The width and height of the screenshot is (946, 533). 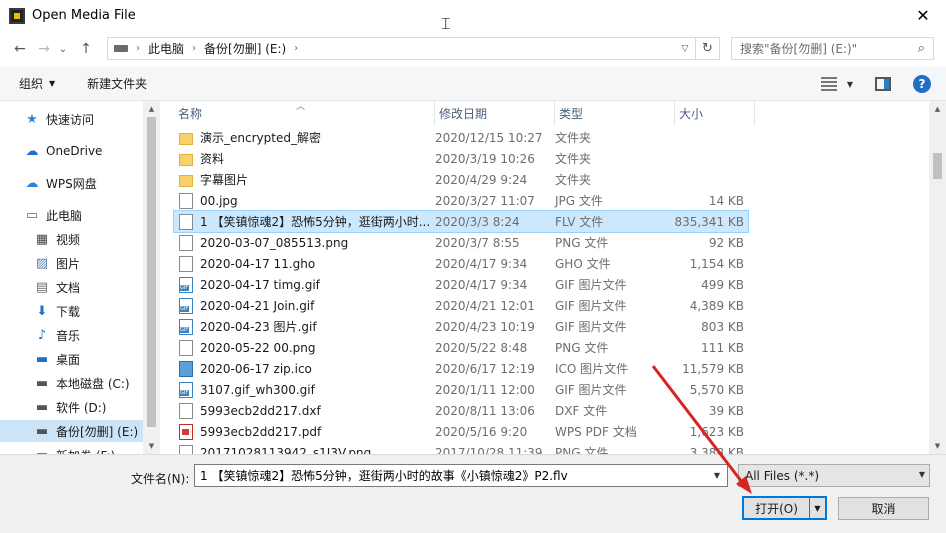 What do you see at coordinates (834, 475) in the screenshot?
I see `file-type-filter: All Files (*.*) ▼` at bounding box center [834, 475].